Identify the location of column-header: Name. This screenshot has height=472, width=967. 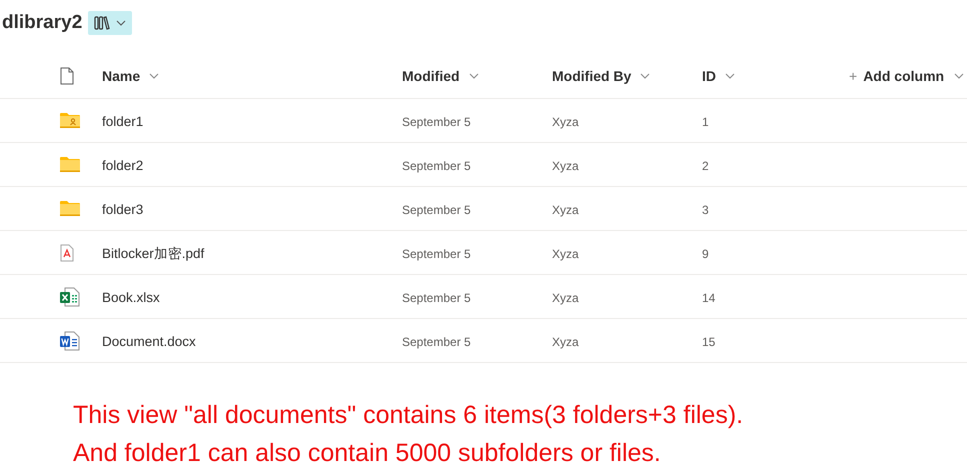
(131, 76).